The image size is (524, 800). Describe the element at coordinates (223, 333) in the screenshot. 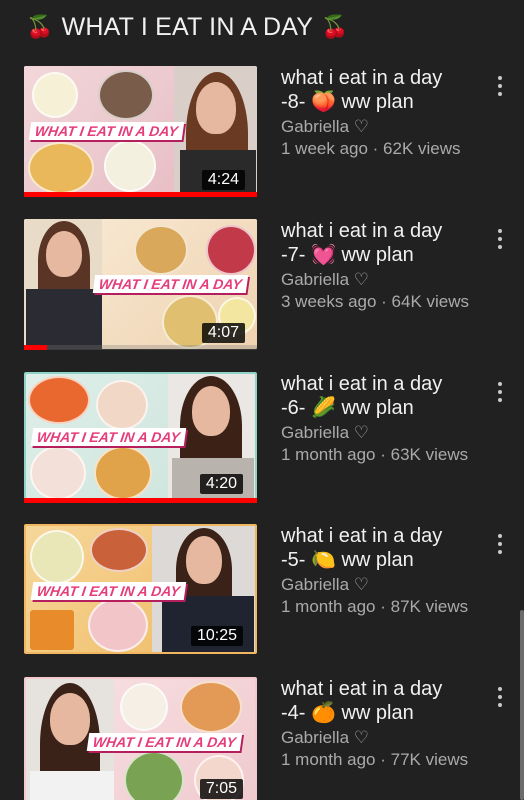

I see `duration-badge: 4:07` at that location.